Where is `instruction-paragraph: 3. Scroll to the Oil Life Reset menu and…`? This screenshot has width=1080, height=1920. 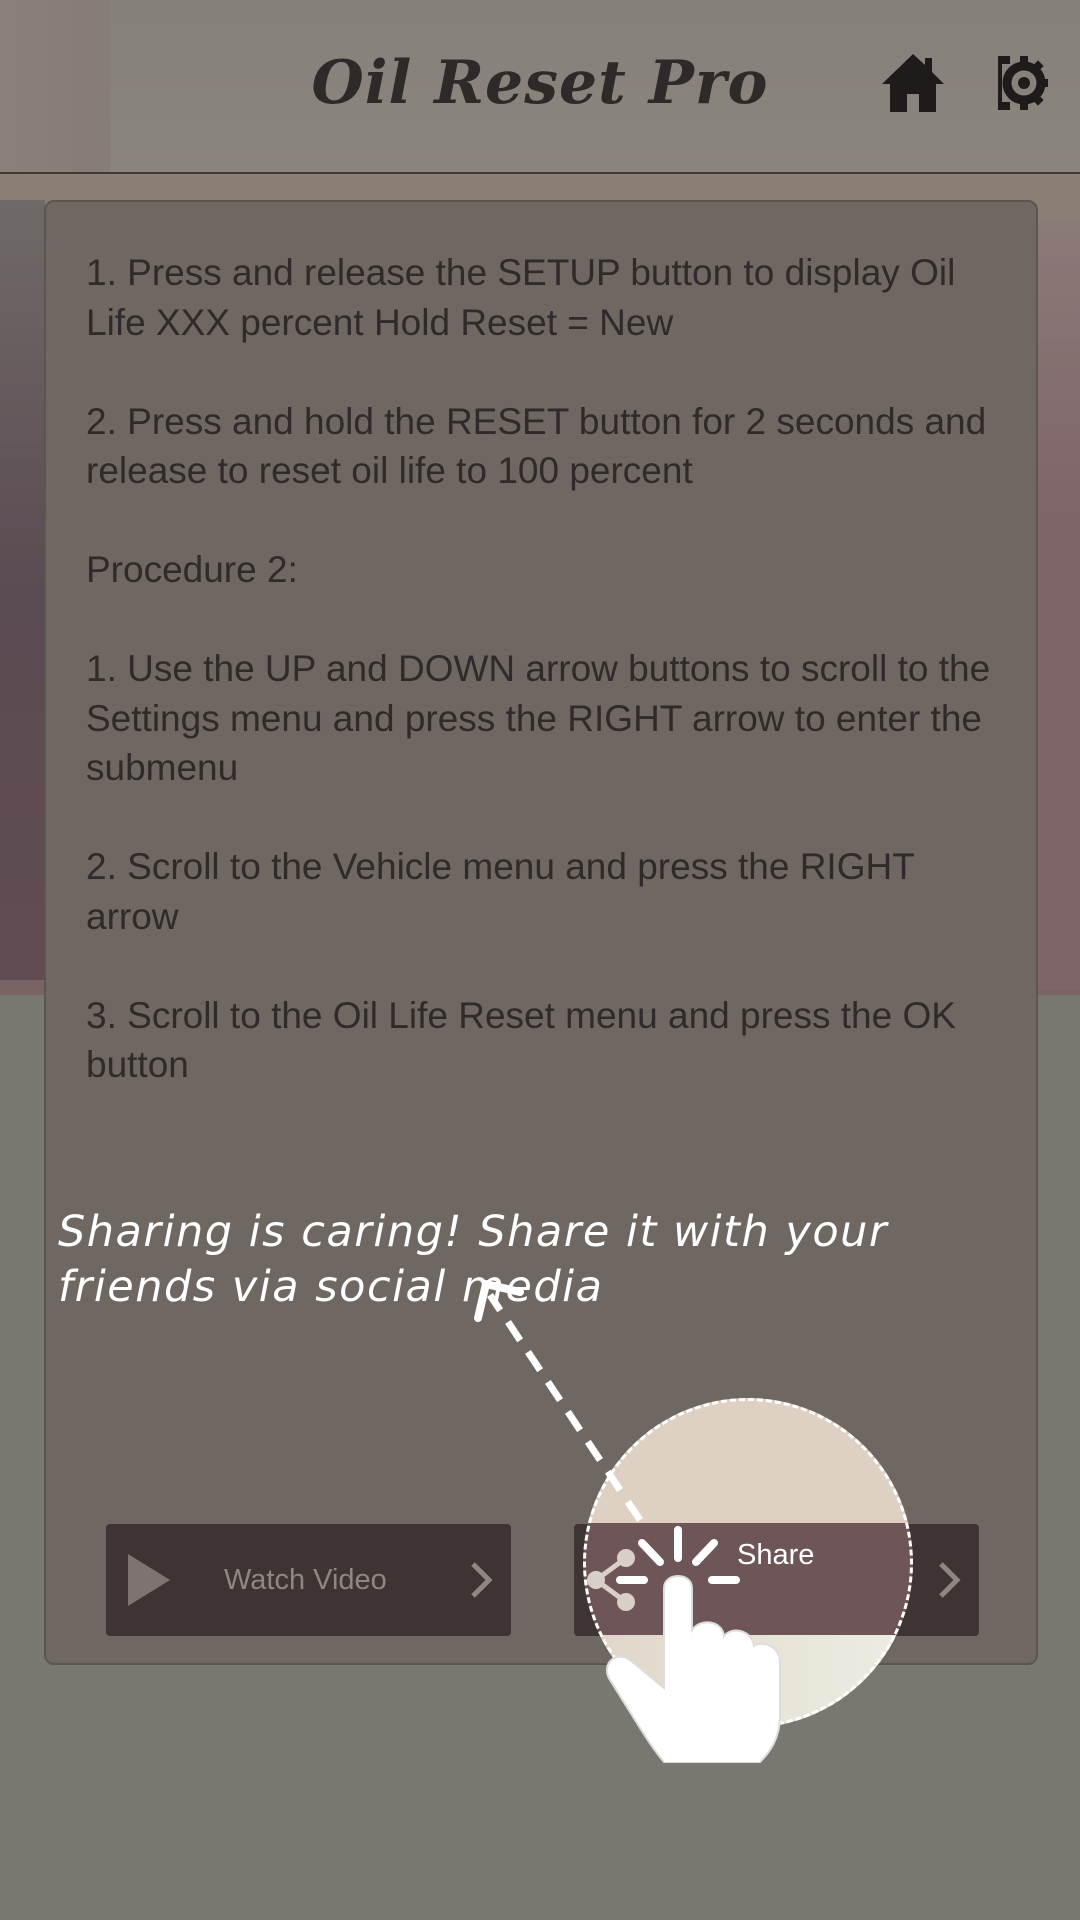 instruction-paragraph: 3. Scroll to the Oil Life Reset menu and… is located at coordinates (521, 1040).